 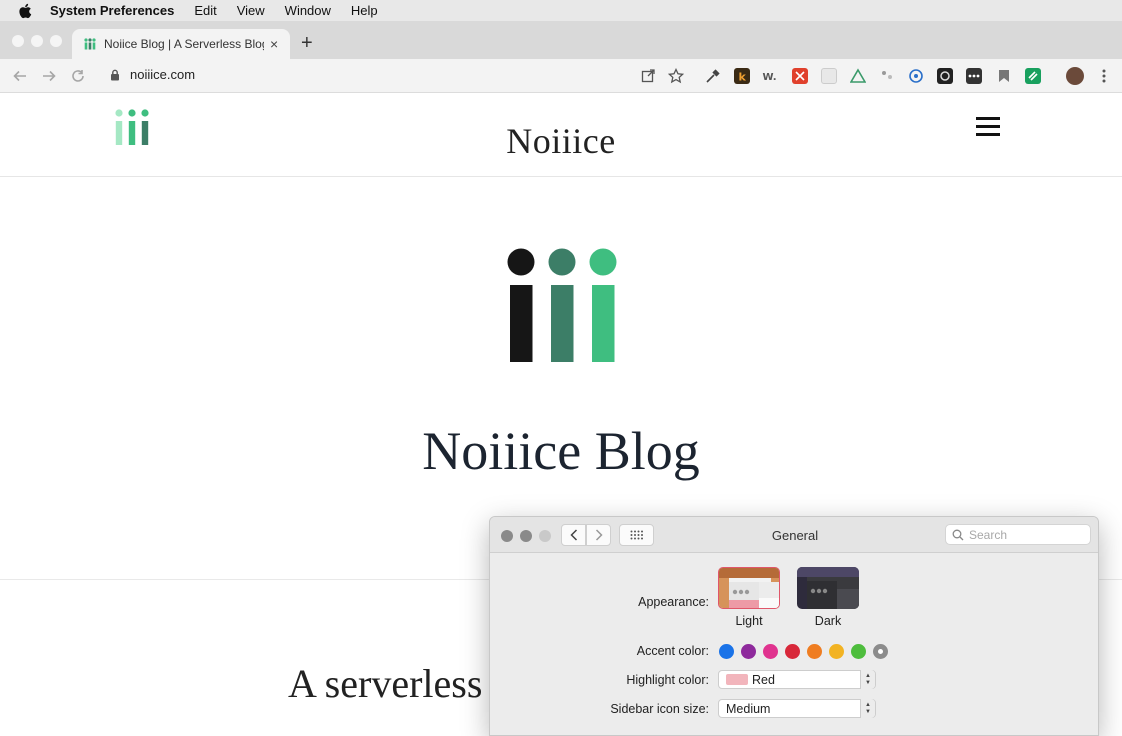 What do you see at coordinates (958, 535) in the screenshot?
I see `search-icon` at bounding box center [958, 535].